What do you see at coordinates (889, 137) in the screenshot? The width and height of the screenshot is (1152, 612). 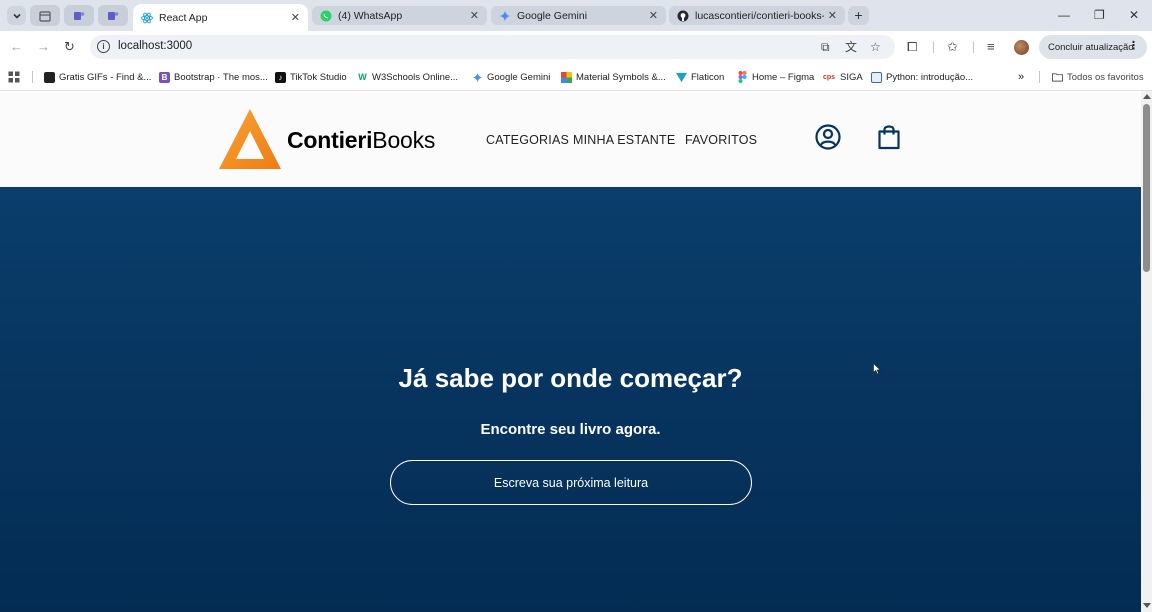 I see `shopping-bag-icon` at bounding box center [889, 137].